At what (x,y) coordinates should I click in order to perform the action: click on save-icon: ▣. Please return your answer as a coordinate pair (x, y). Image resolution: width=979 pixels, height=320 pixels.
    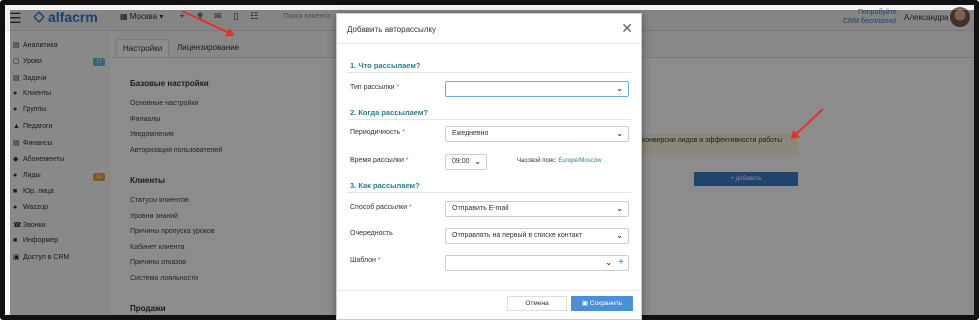
    Looking at the image, I should click on (585, 303).